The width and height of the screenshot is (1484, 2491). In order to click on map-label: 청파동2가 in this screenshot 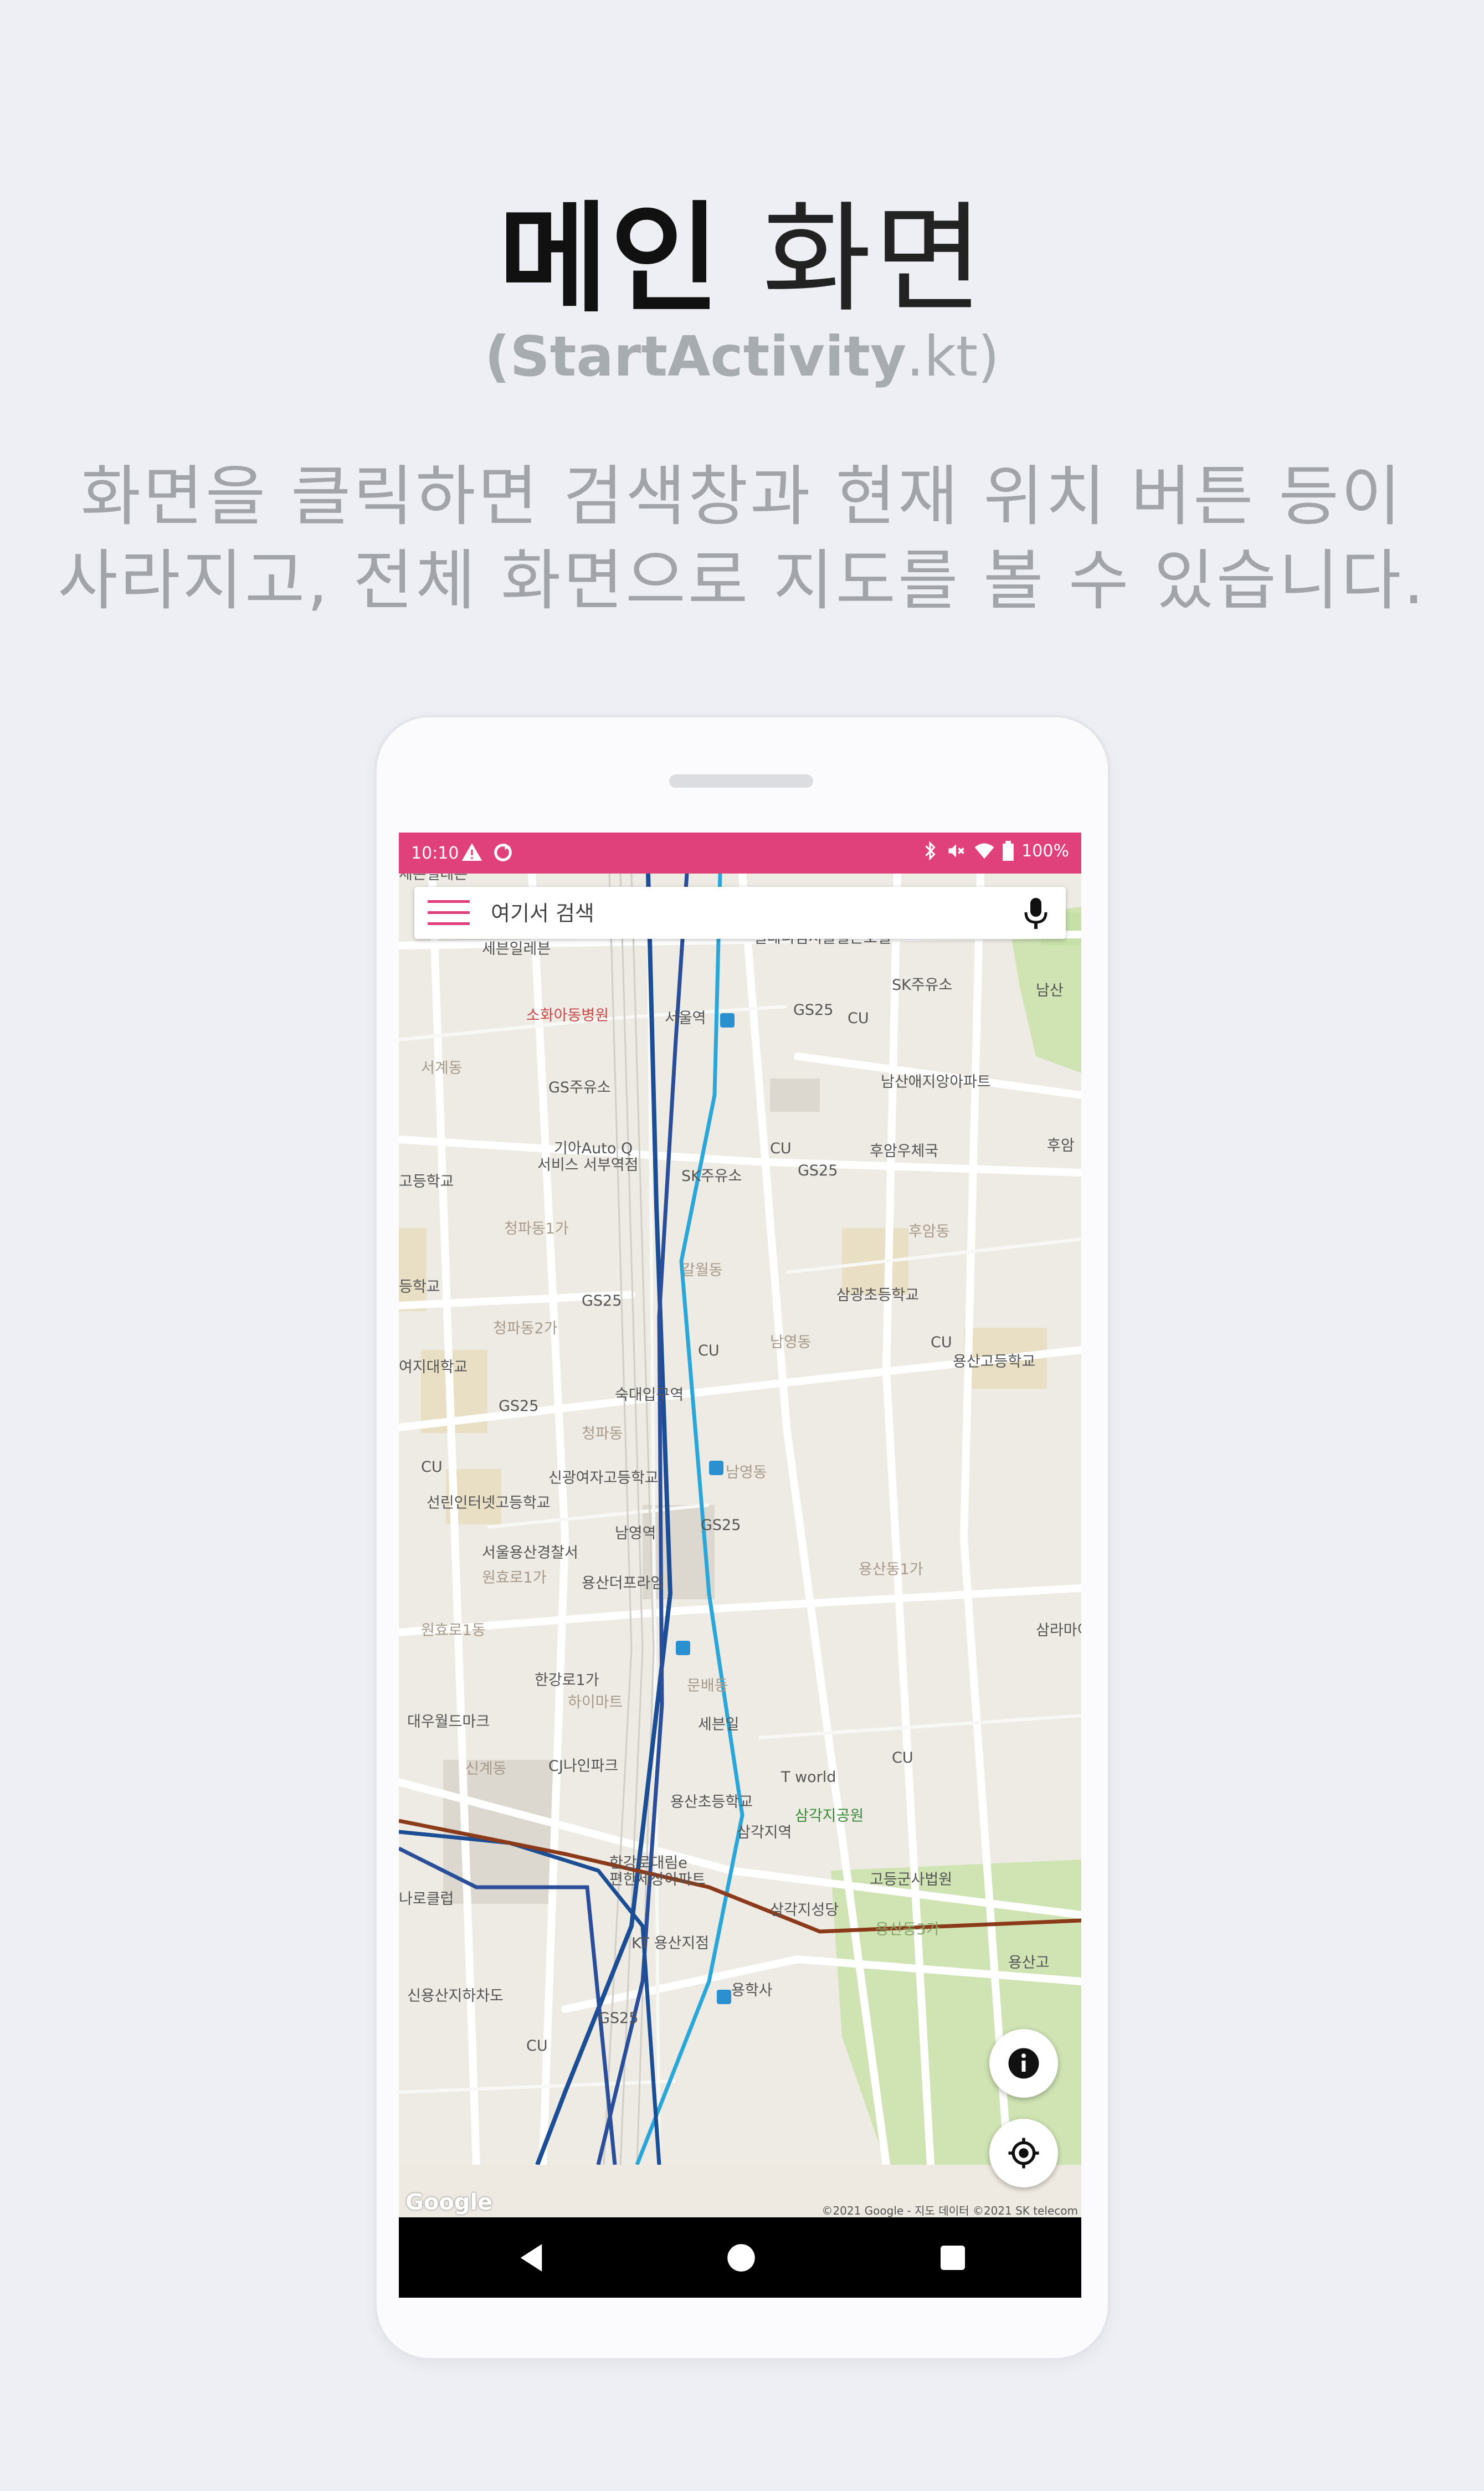, I will do `click(525, 1329)`.